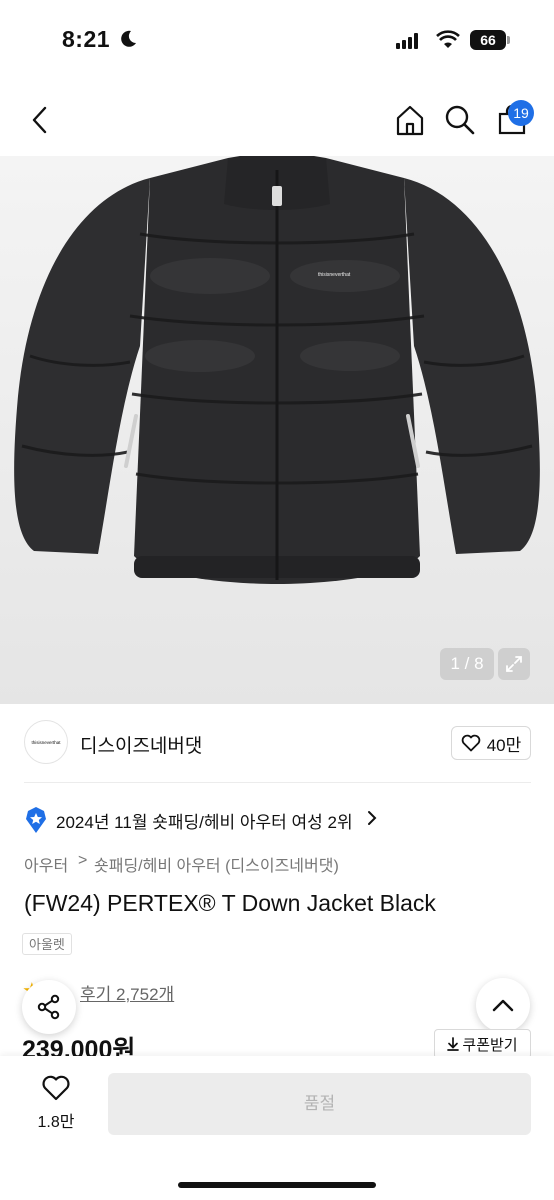  I want to click on share-button, so click(49, 1007).